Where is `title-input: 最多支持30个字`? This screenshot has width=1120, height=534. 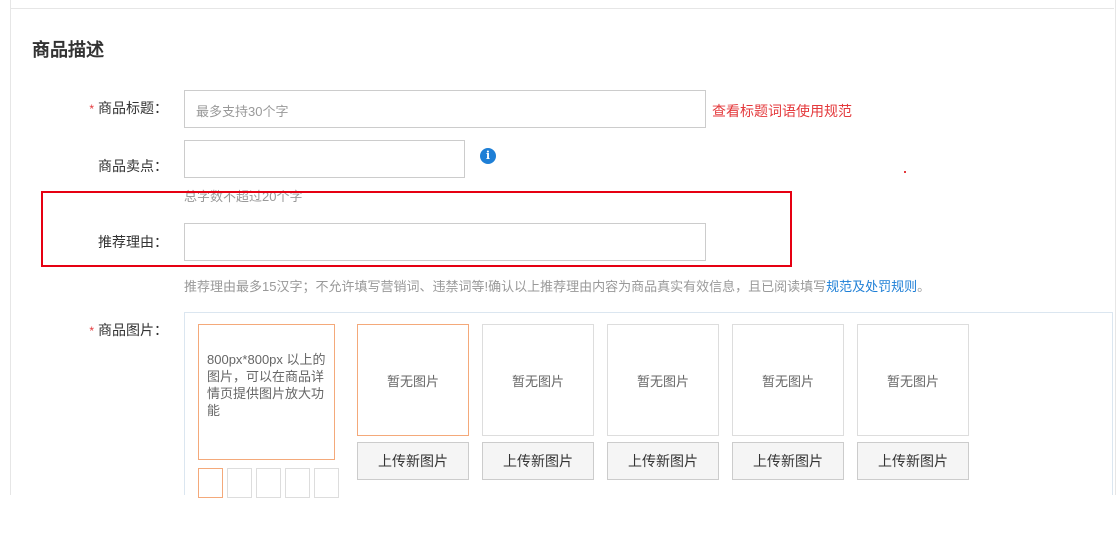 title-input: 最多支持30个字 is located at coordinates (445, 109).